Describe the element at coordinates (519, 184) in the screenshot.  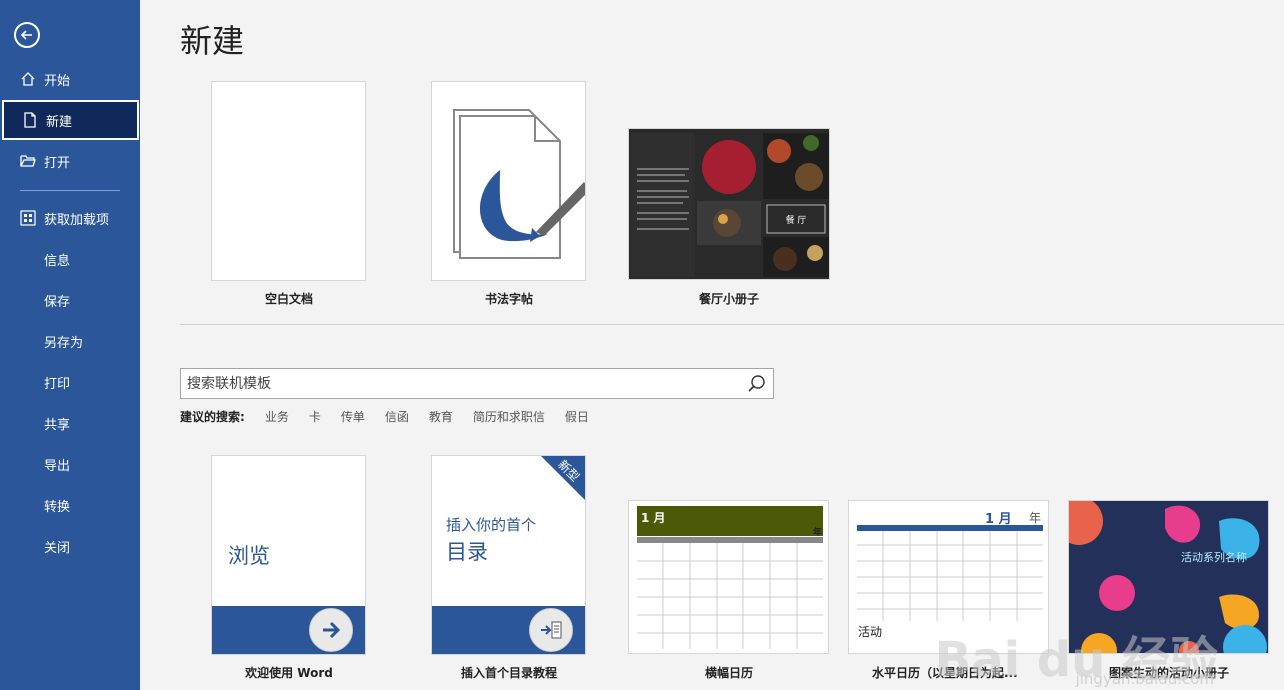
I see `calligraphy-pen-icon` at that location.